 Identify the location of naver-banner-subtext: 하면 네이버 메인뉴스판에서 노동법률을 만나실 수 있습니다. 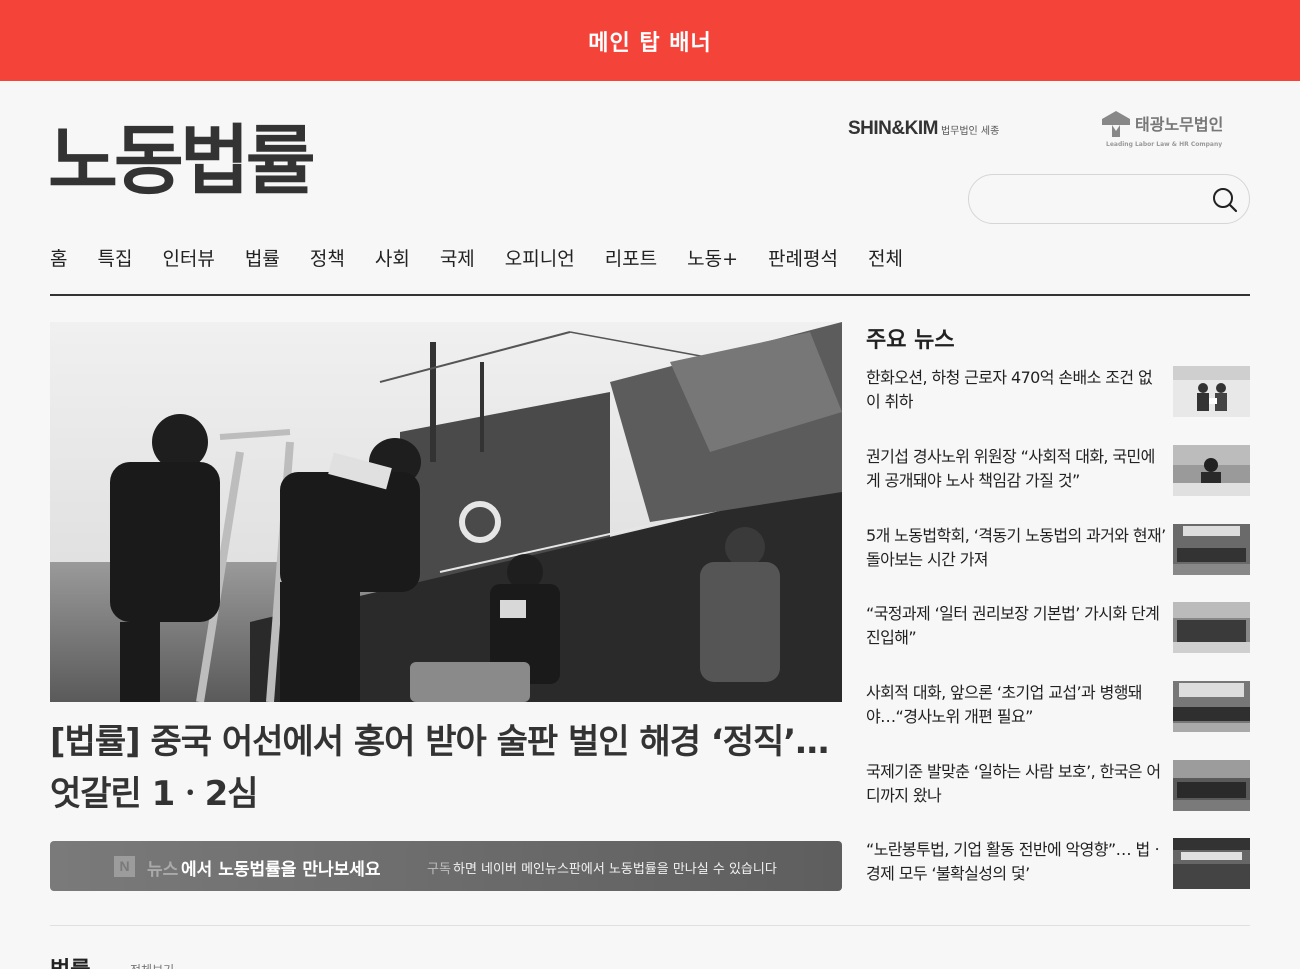
(615, 869).